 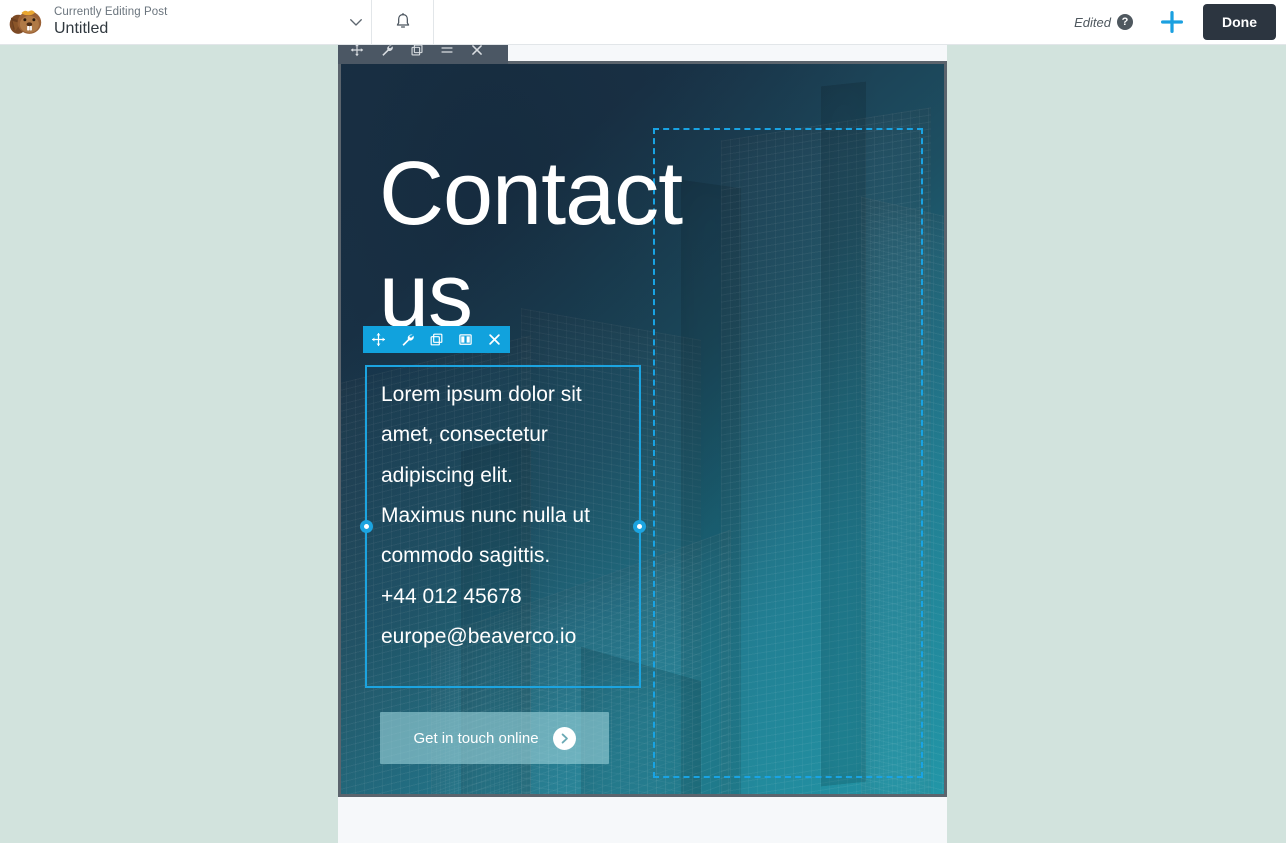 What do you see at coordinates (387, 51) in the screenshot?
I see `row-settings-wrench-icon` at bounding box center [387, 51].